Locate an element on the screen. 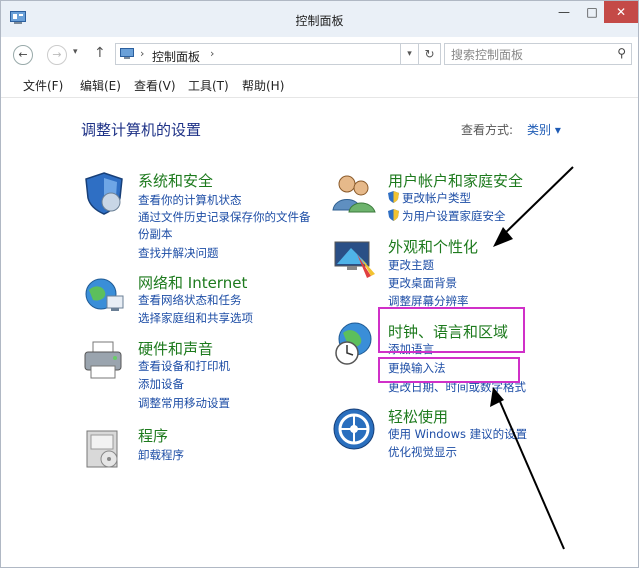 Image resolution: width=639 pixels, height=568 pixels. window-title: 控制面板 is located at coordinates (319, 21).